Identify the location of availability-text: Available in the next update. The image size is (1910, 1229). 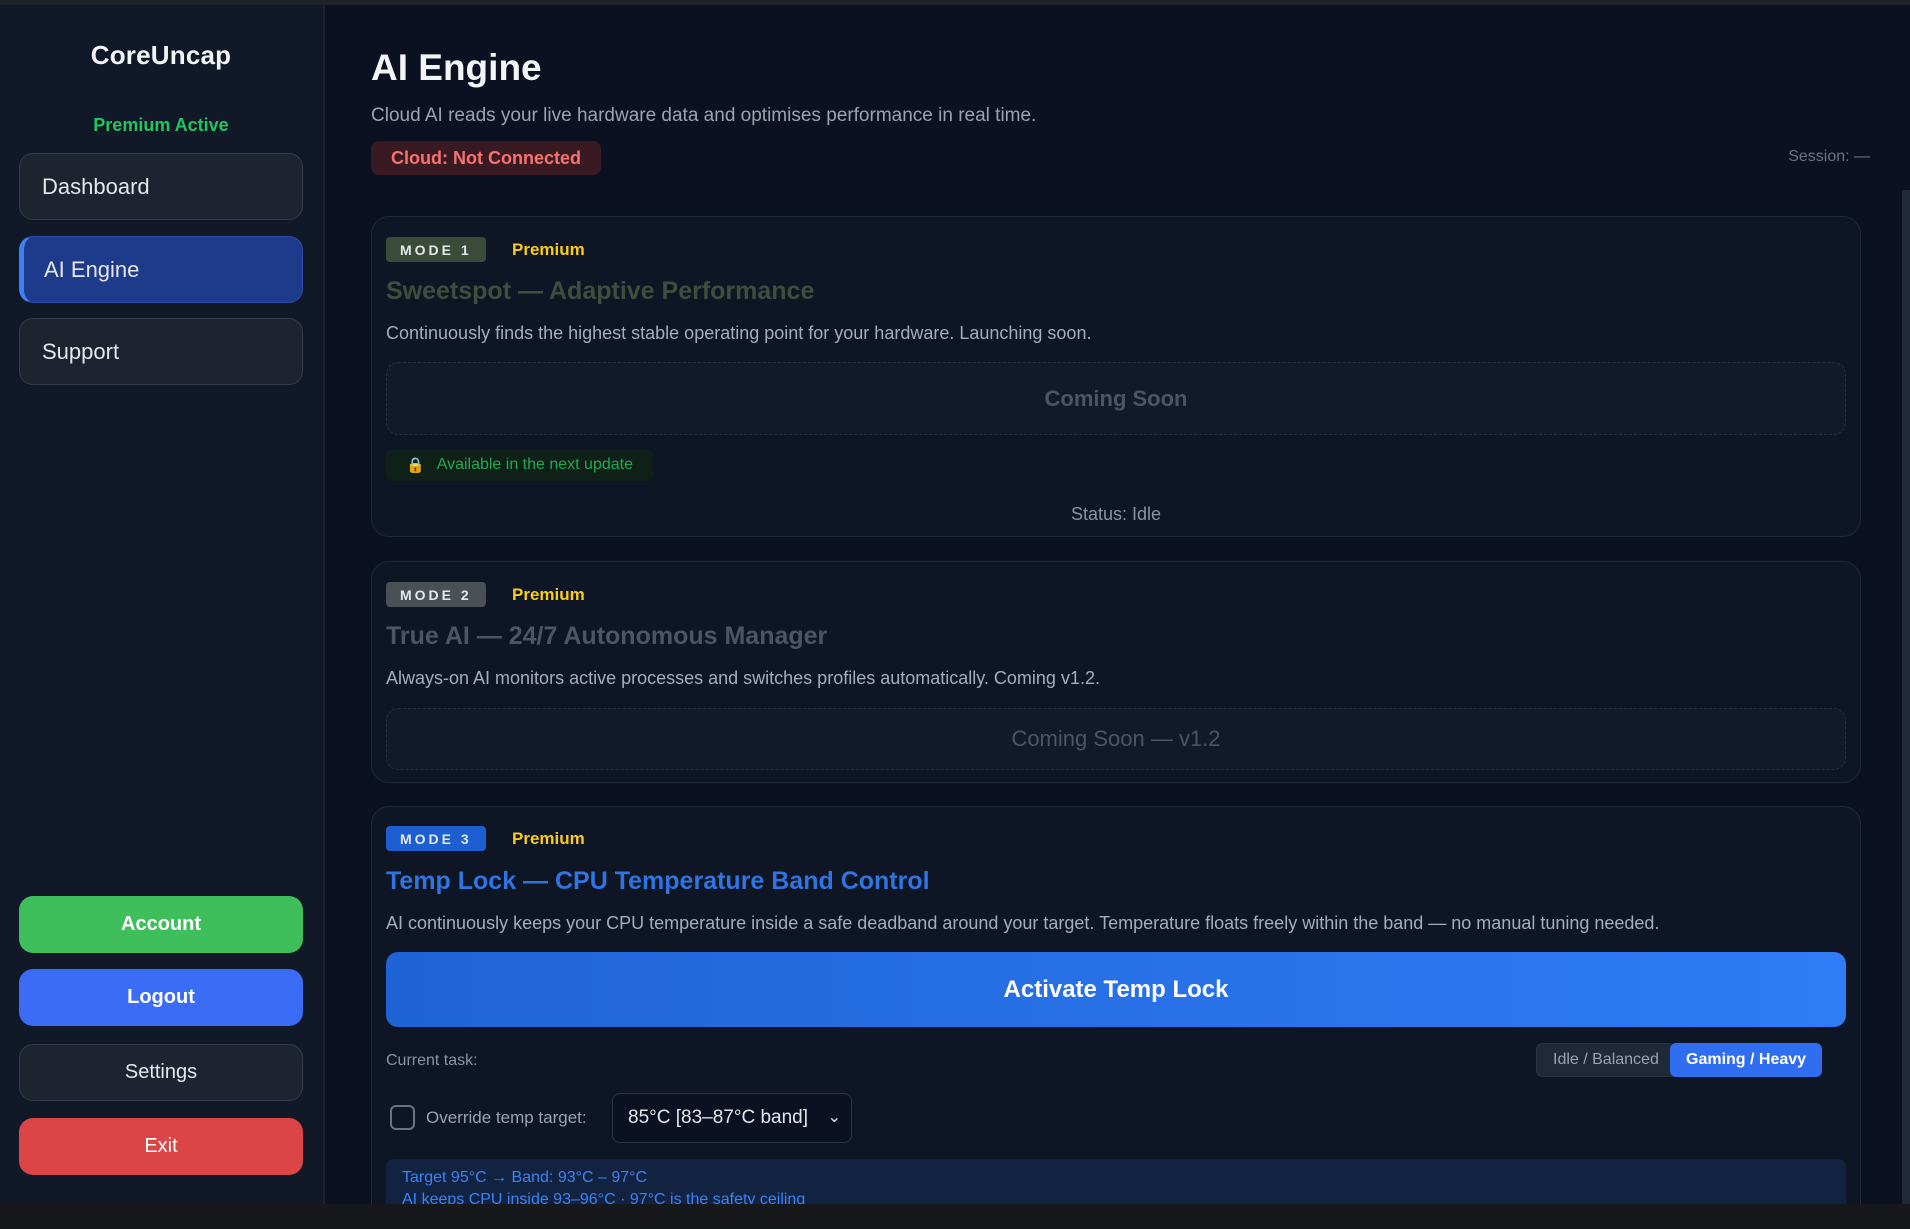
(534, 464).